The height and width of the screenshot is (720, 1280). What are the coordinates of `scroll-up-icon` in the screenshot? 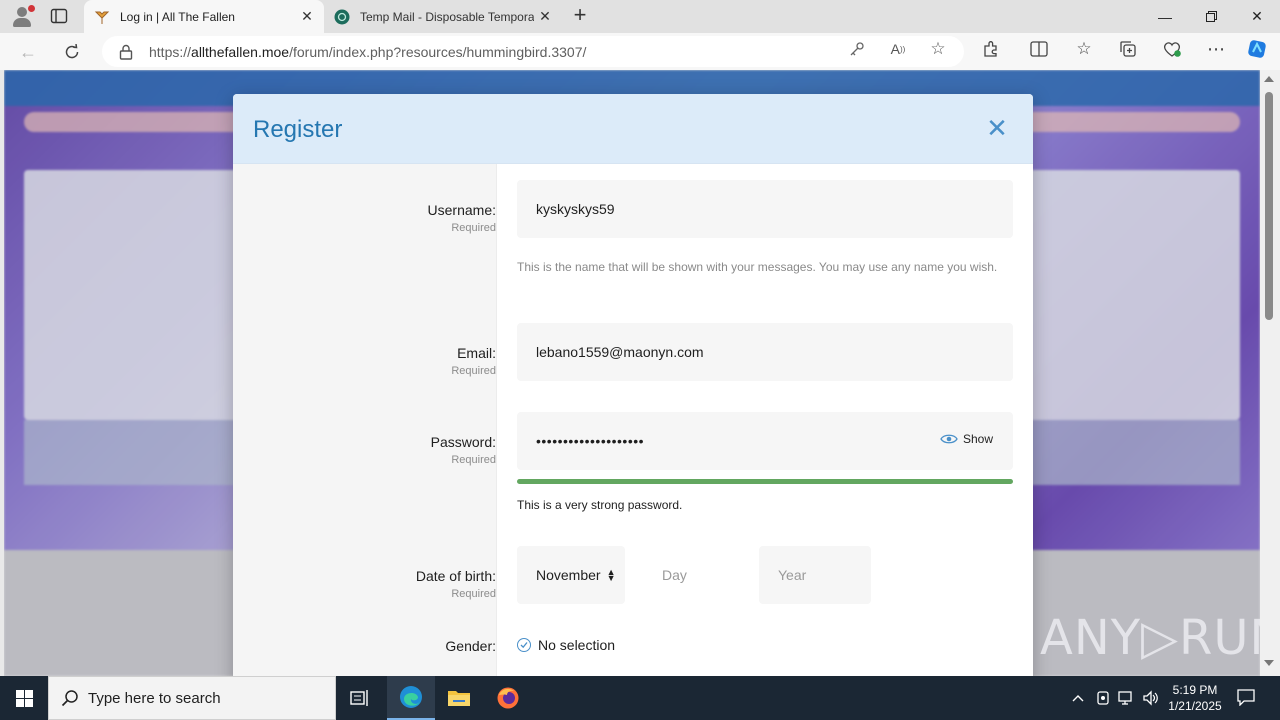 It's located at (1269, 79).